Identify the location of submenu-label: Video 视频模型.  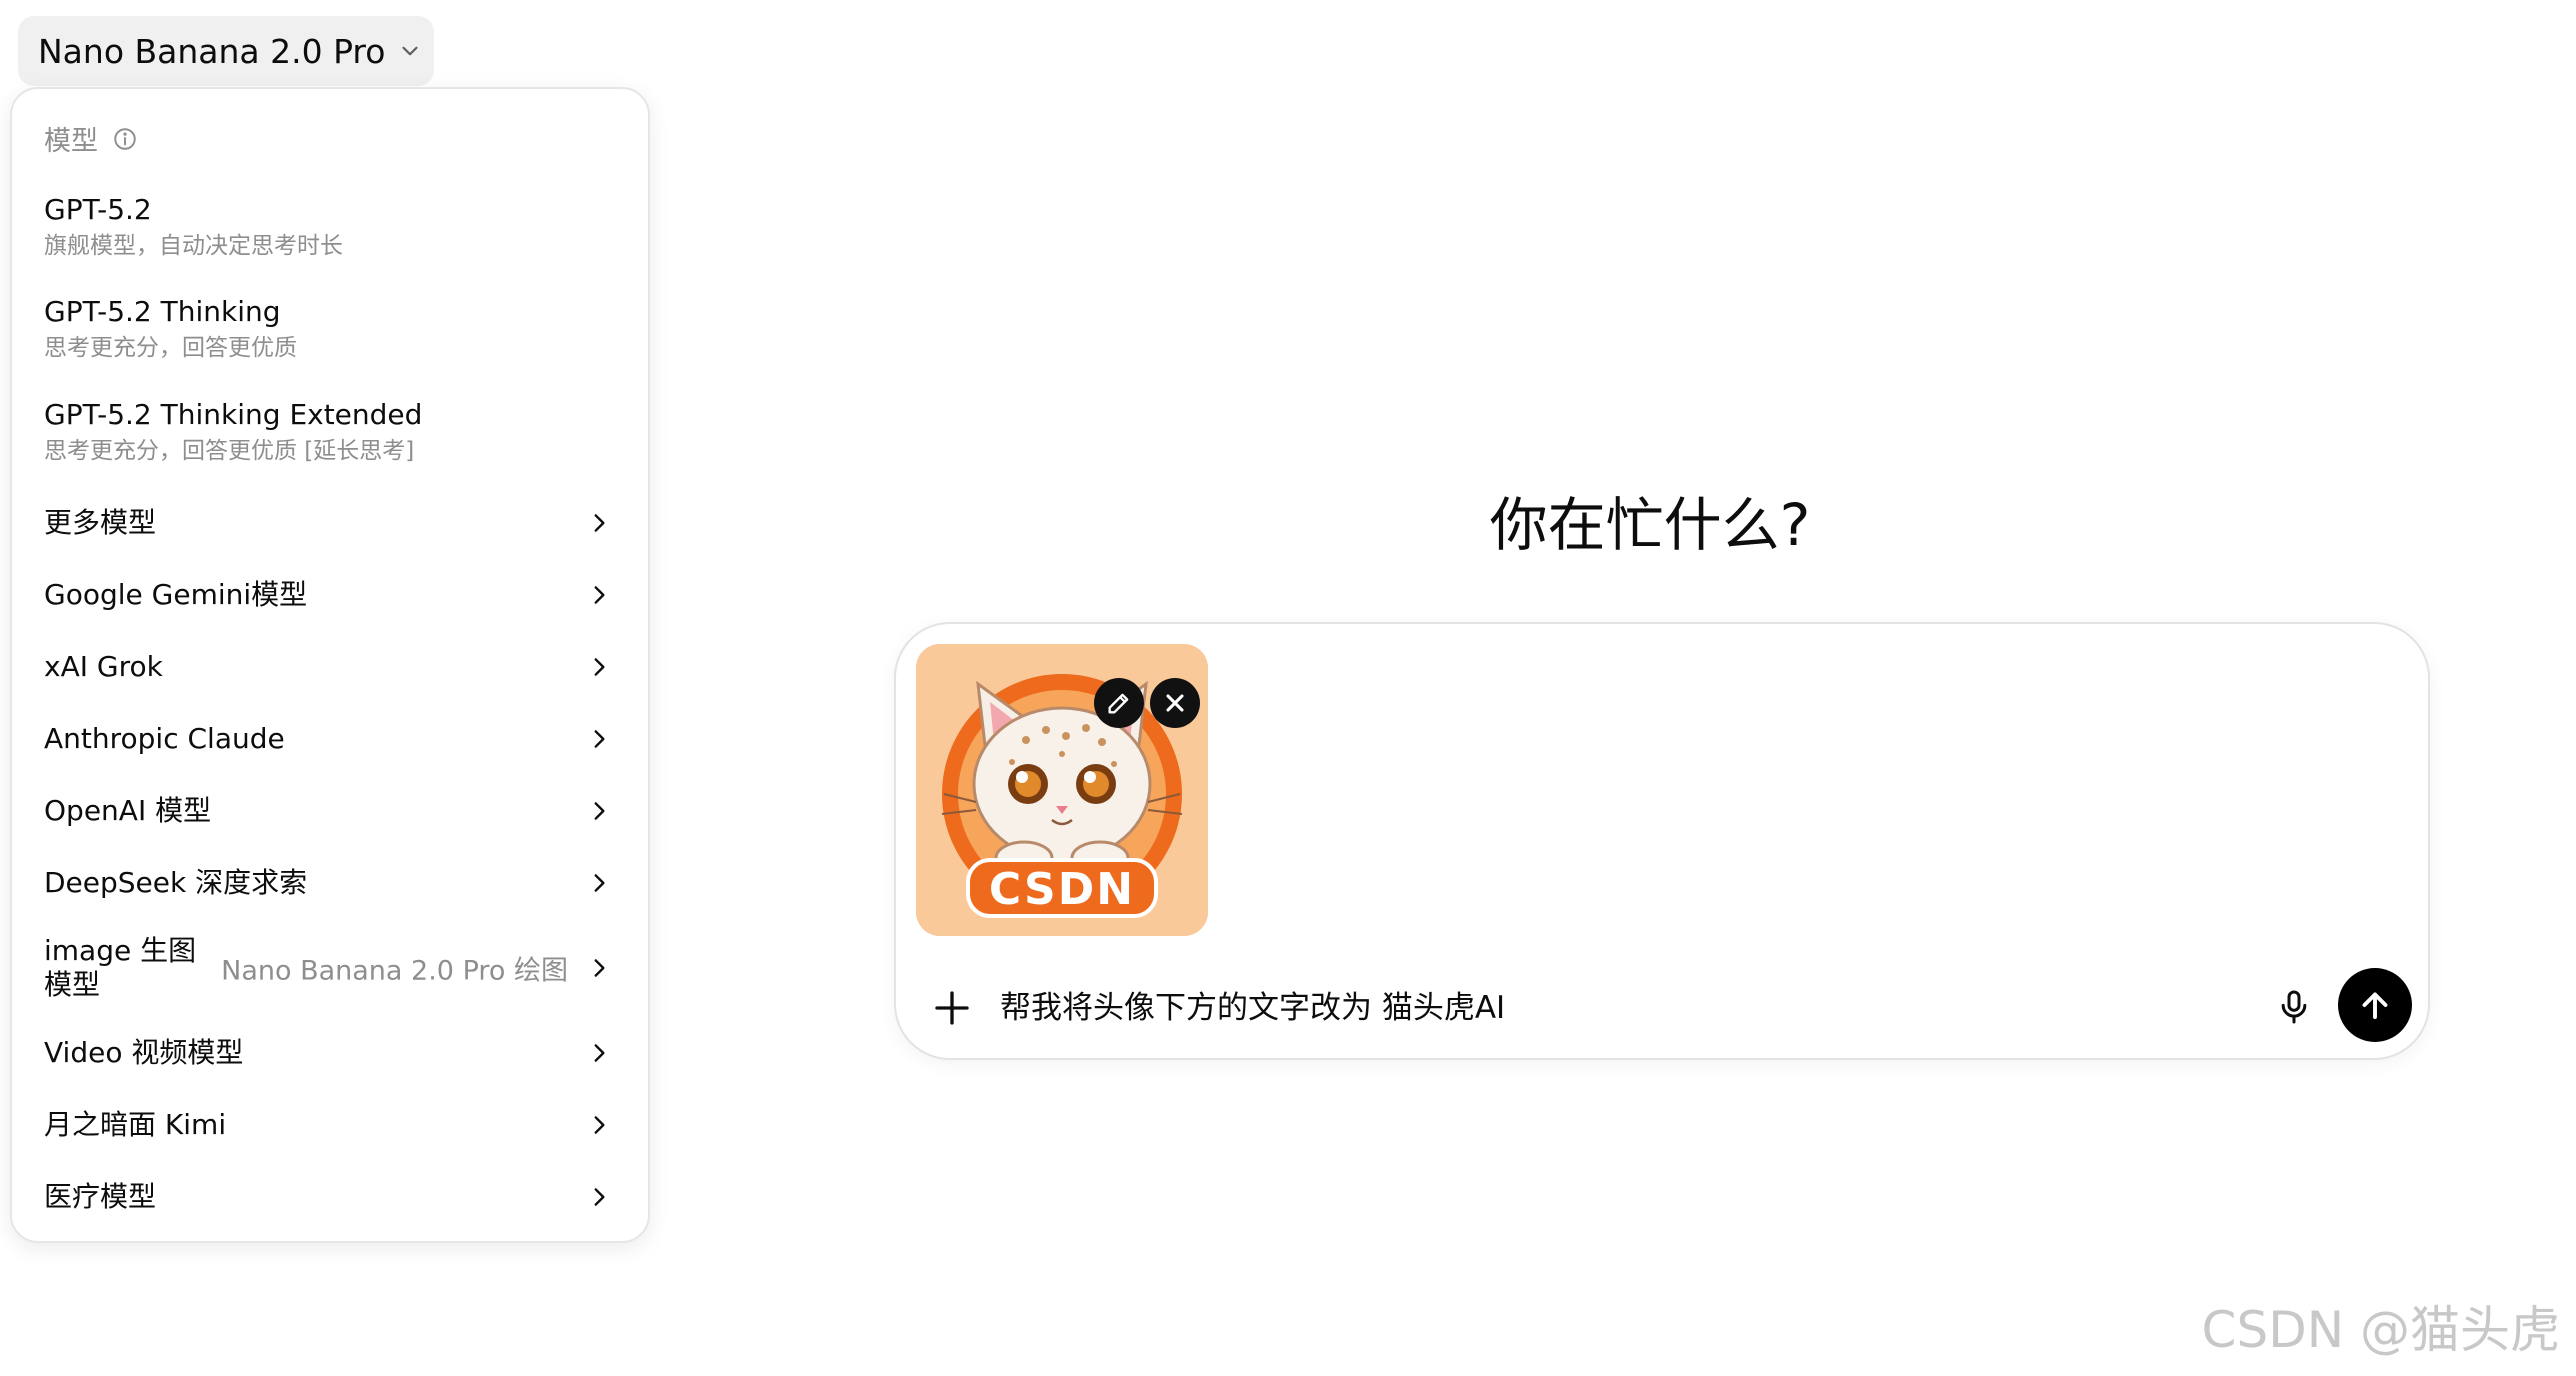
(144, 1052).